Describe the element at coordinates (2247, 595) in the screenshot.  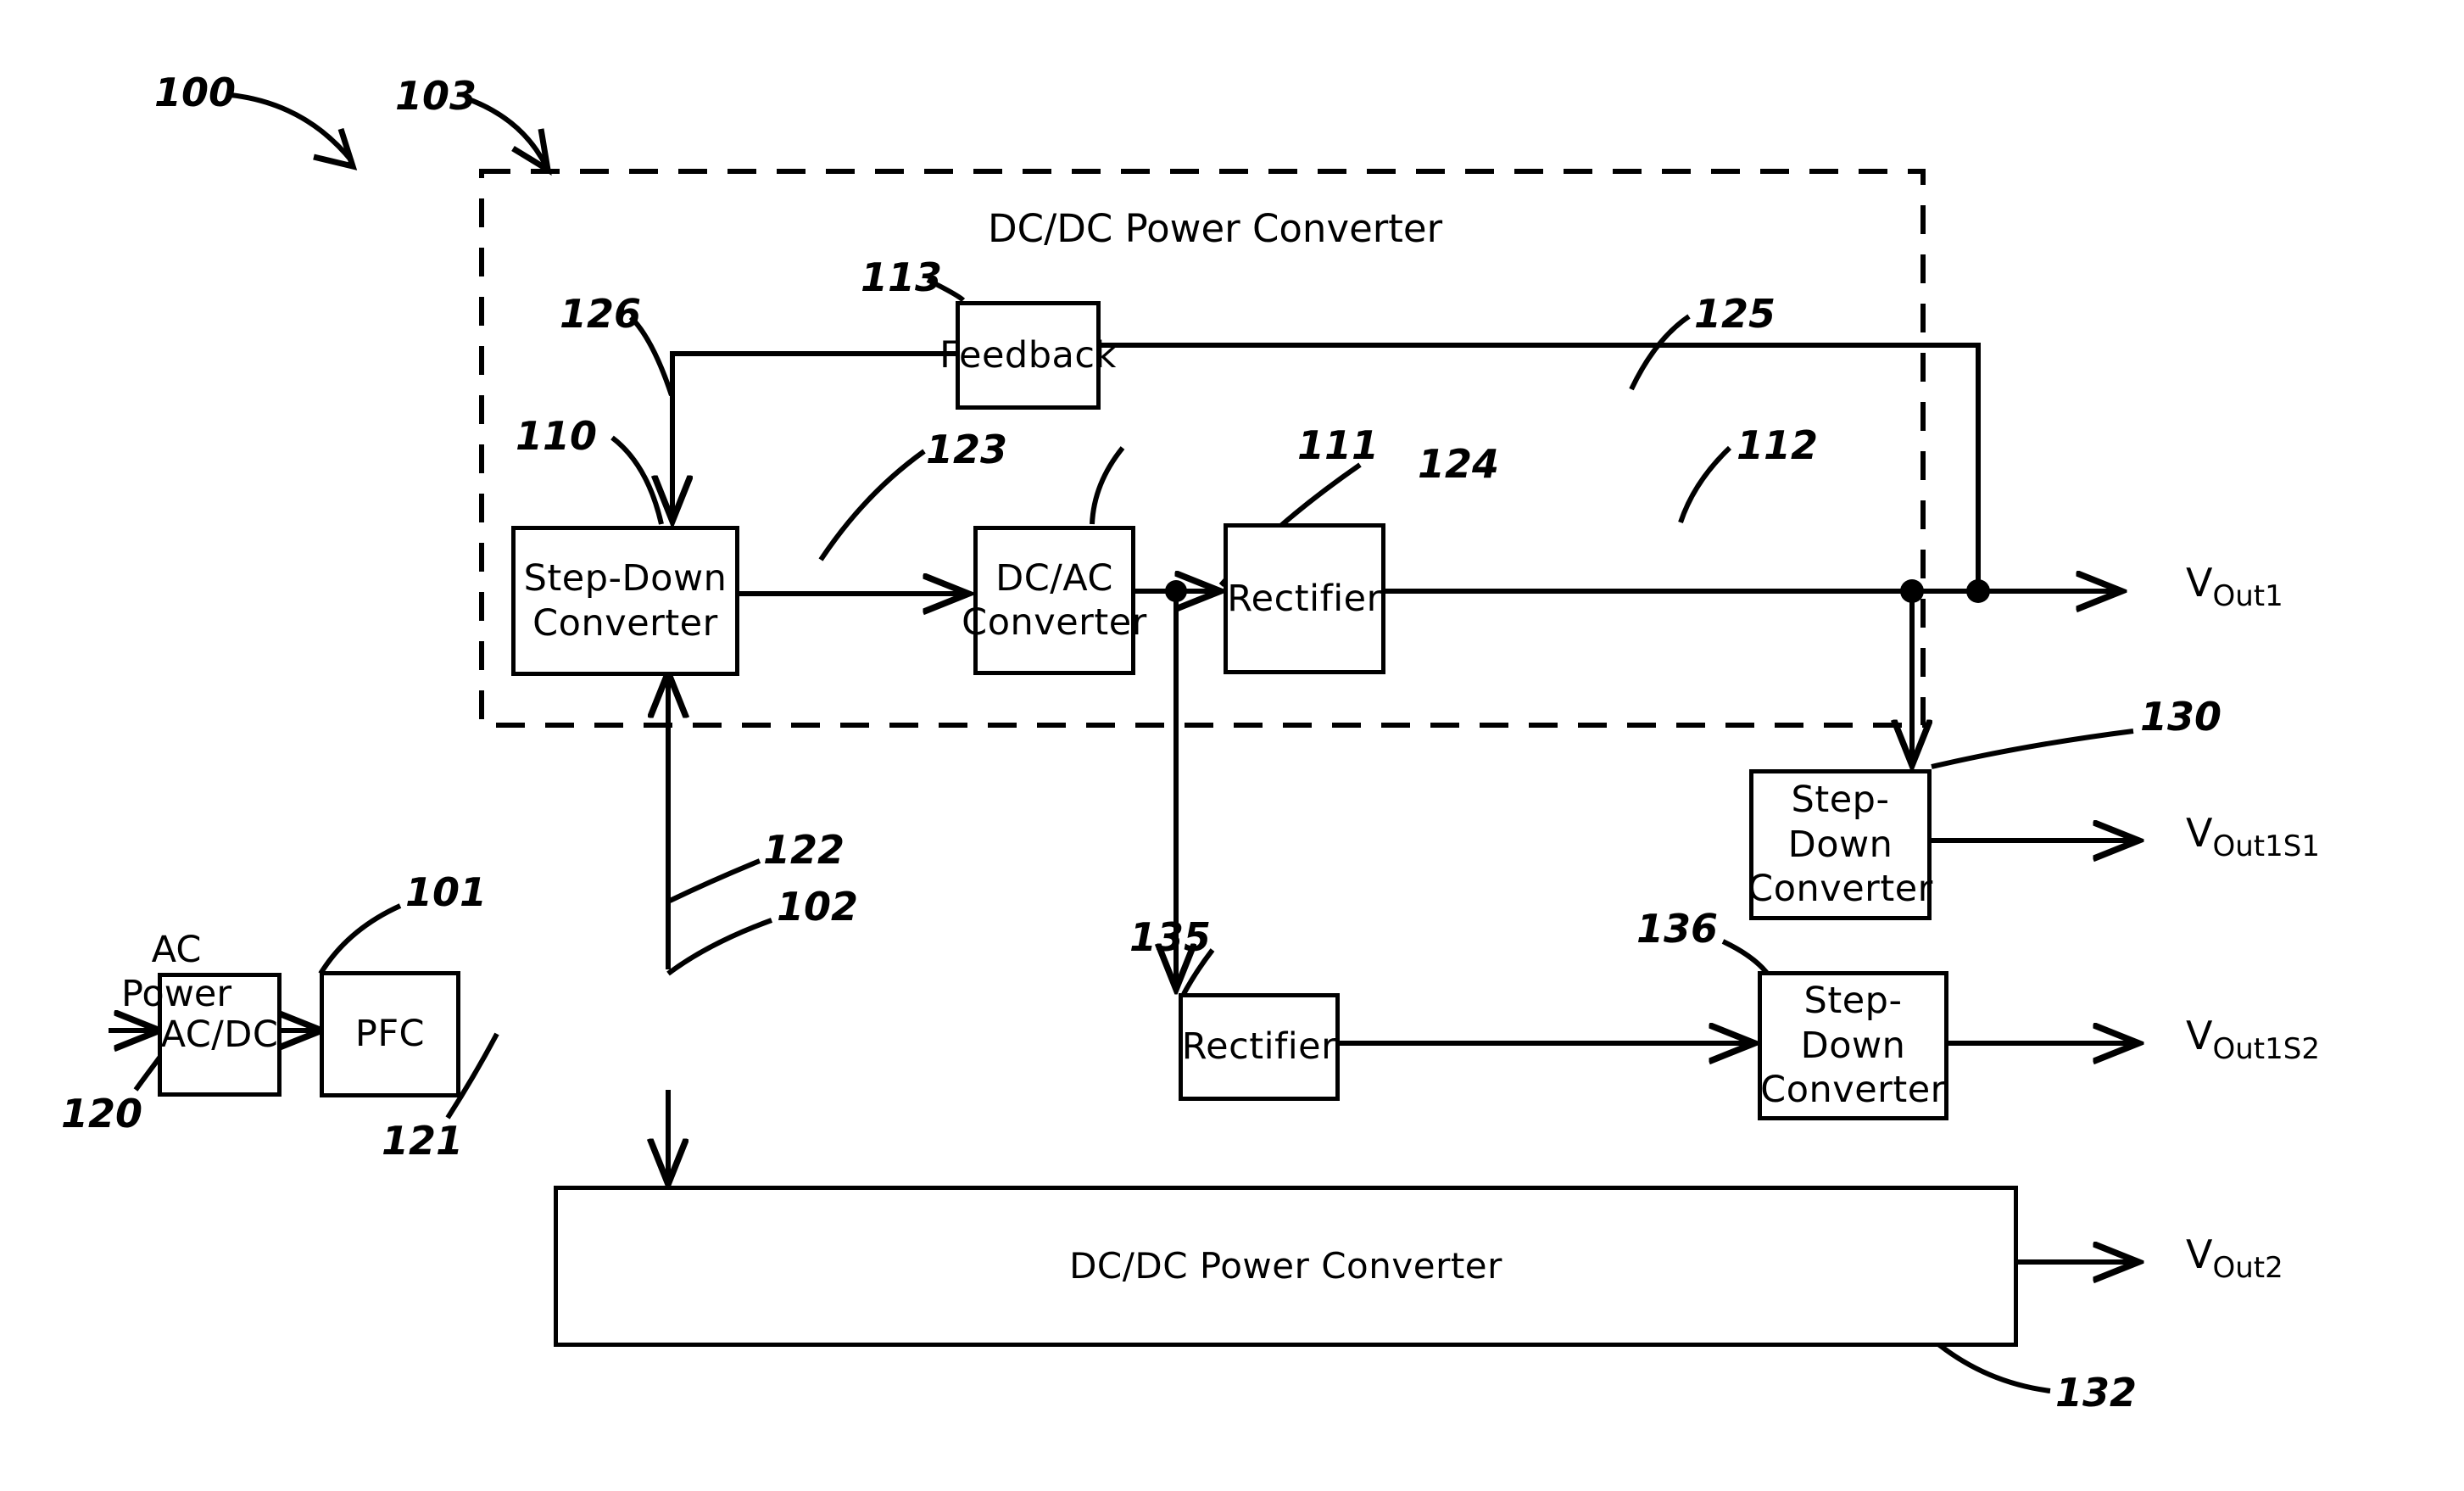
I see `vout1-subscript: Out1` at that location.